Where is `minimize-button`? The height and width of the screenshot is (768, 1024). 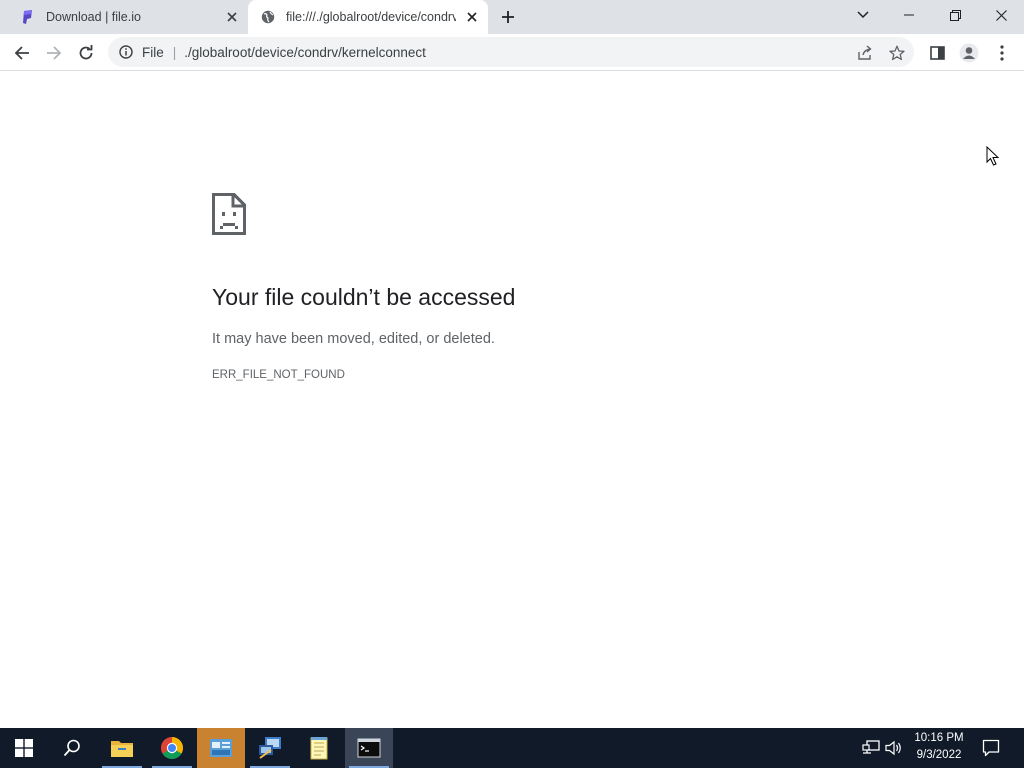
minimize-button is located at coordinates (909, 15).